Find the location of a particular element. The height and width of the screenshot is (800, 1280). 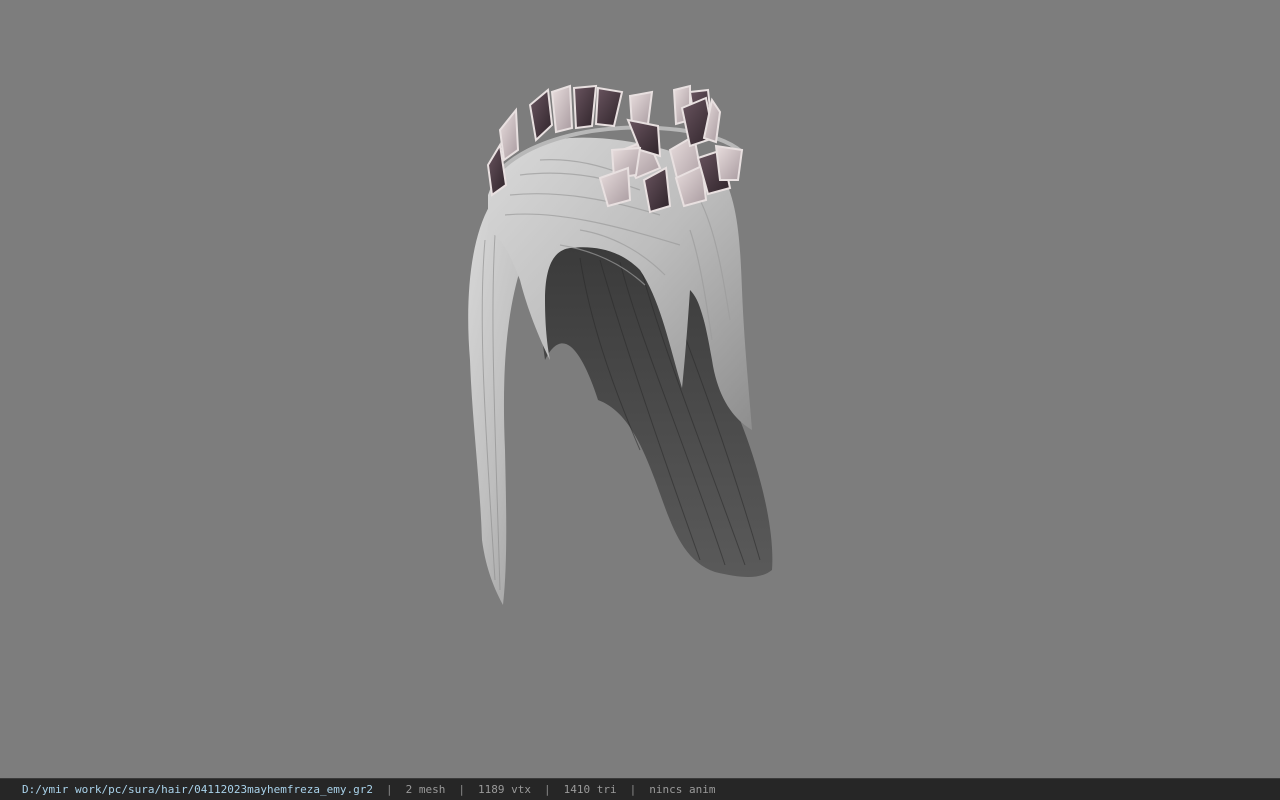

vertex-count: 1189 vtx is located at coordinates (504, 789).